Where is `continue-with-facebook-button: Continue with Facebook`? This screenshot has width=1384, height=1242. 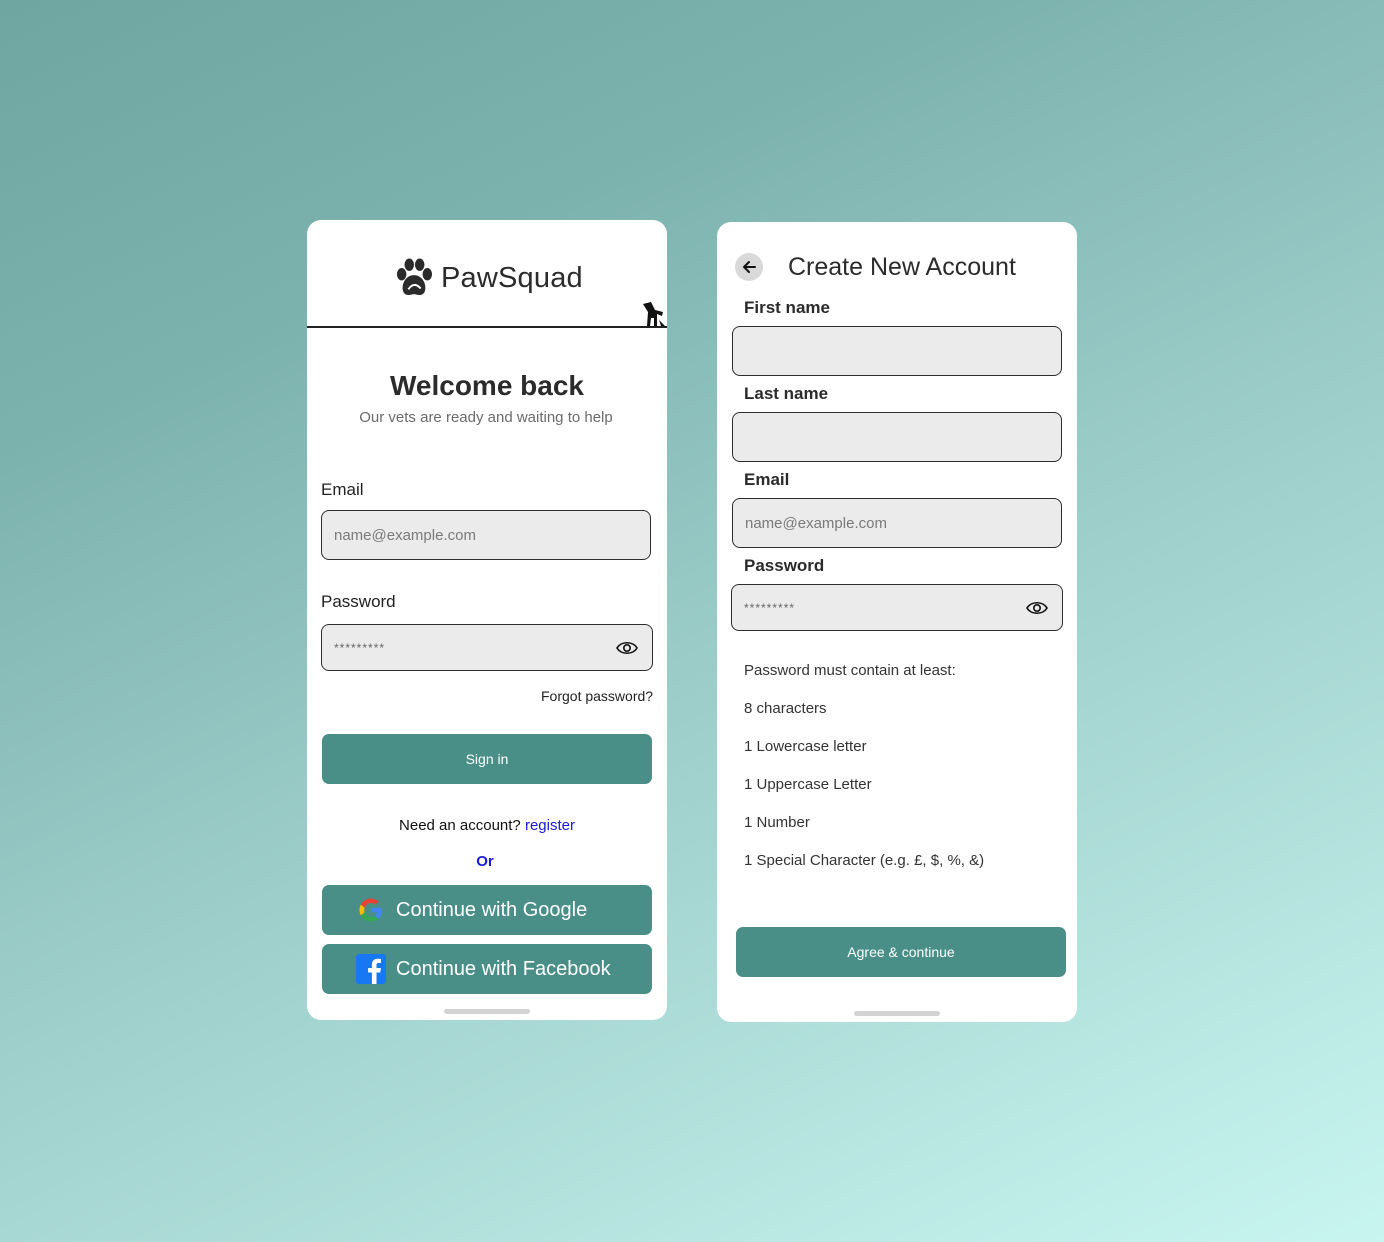
continue-with-facebook-button: Continue with Facebook is located at coordinates (487, 969).